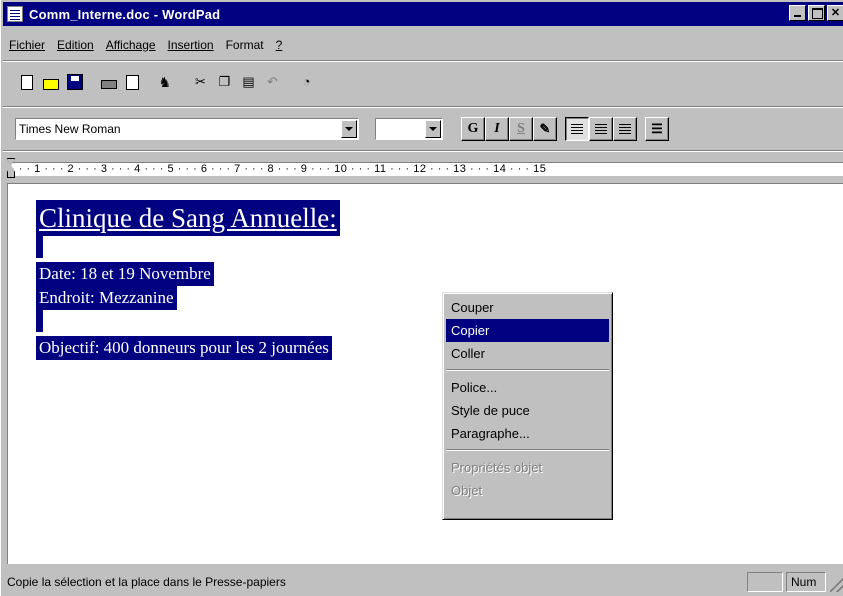  What do you see at coordinates (188, 218) in the screenshot?
I see `document-heading: Clinique de Sang Annuelle:` at bounding box center [188, 218].